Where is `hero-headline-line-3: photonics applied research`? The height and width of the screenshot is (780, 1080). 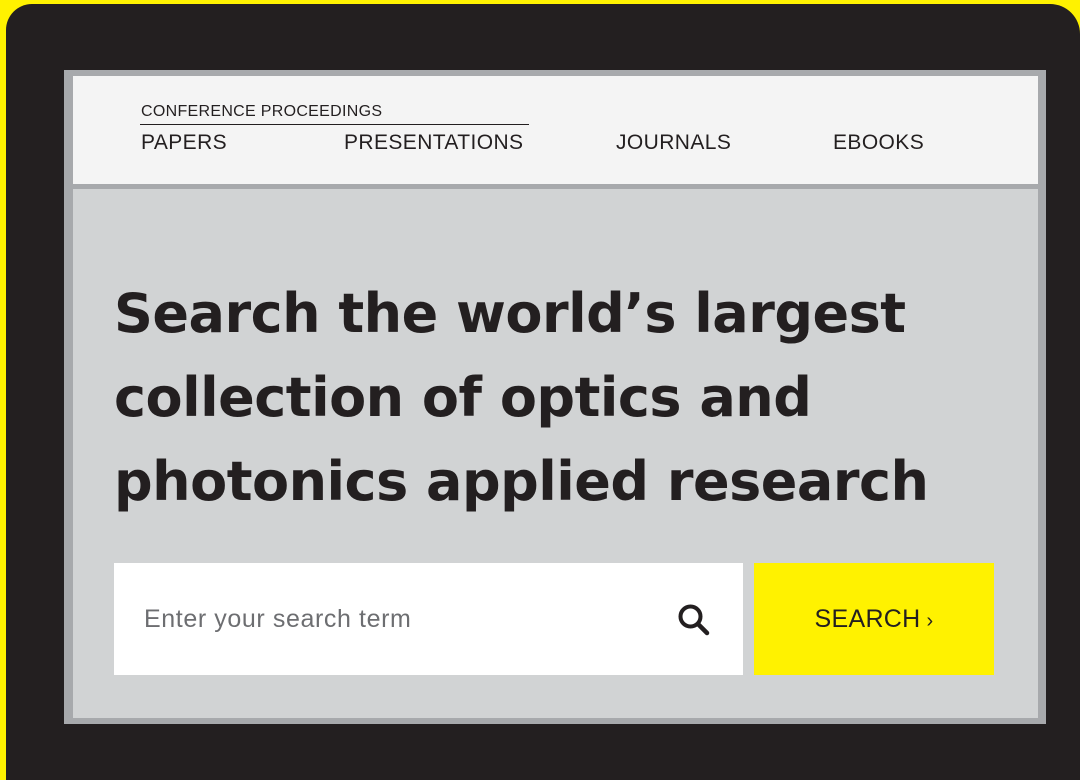 hero-headline-line-3: photonics applied research is located at coordinates (521, 481).